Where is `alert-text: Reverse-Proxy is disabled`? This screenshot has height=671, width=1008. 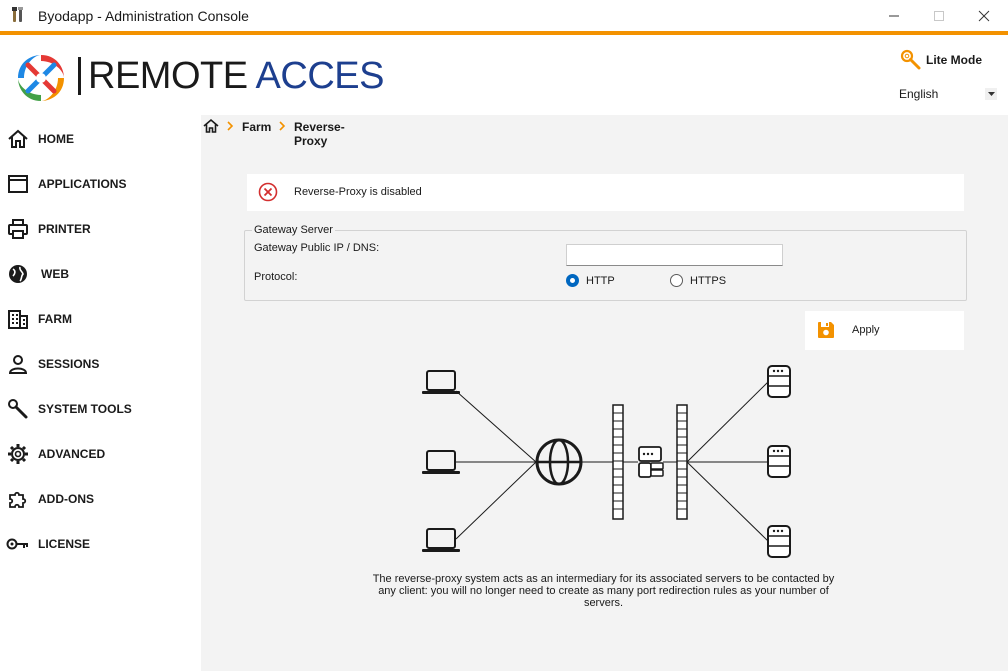
alert-text: Reverse-Proxy is disabled is located at coordinates (358, 192).